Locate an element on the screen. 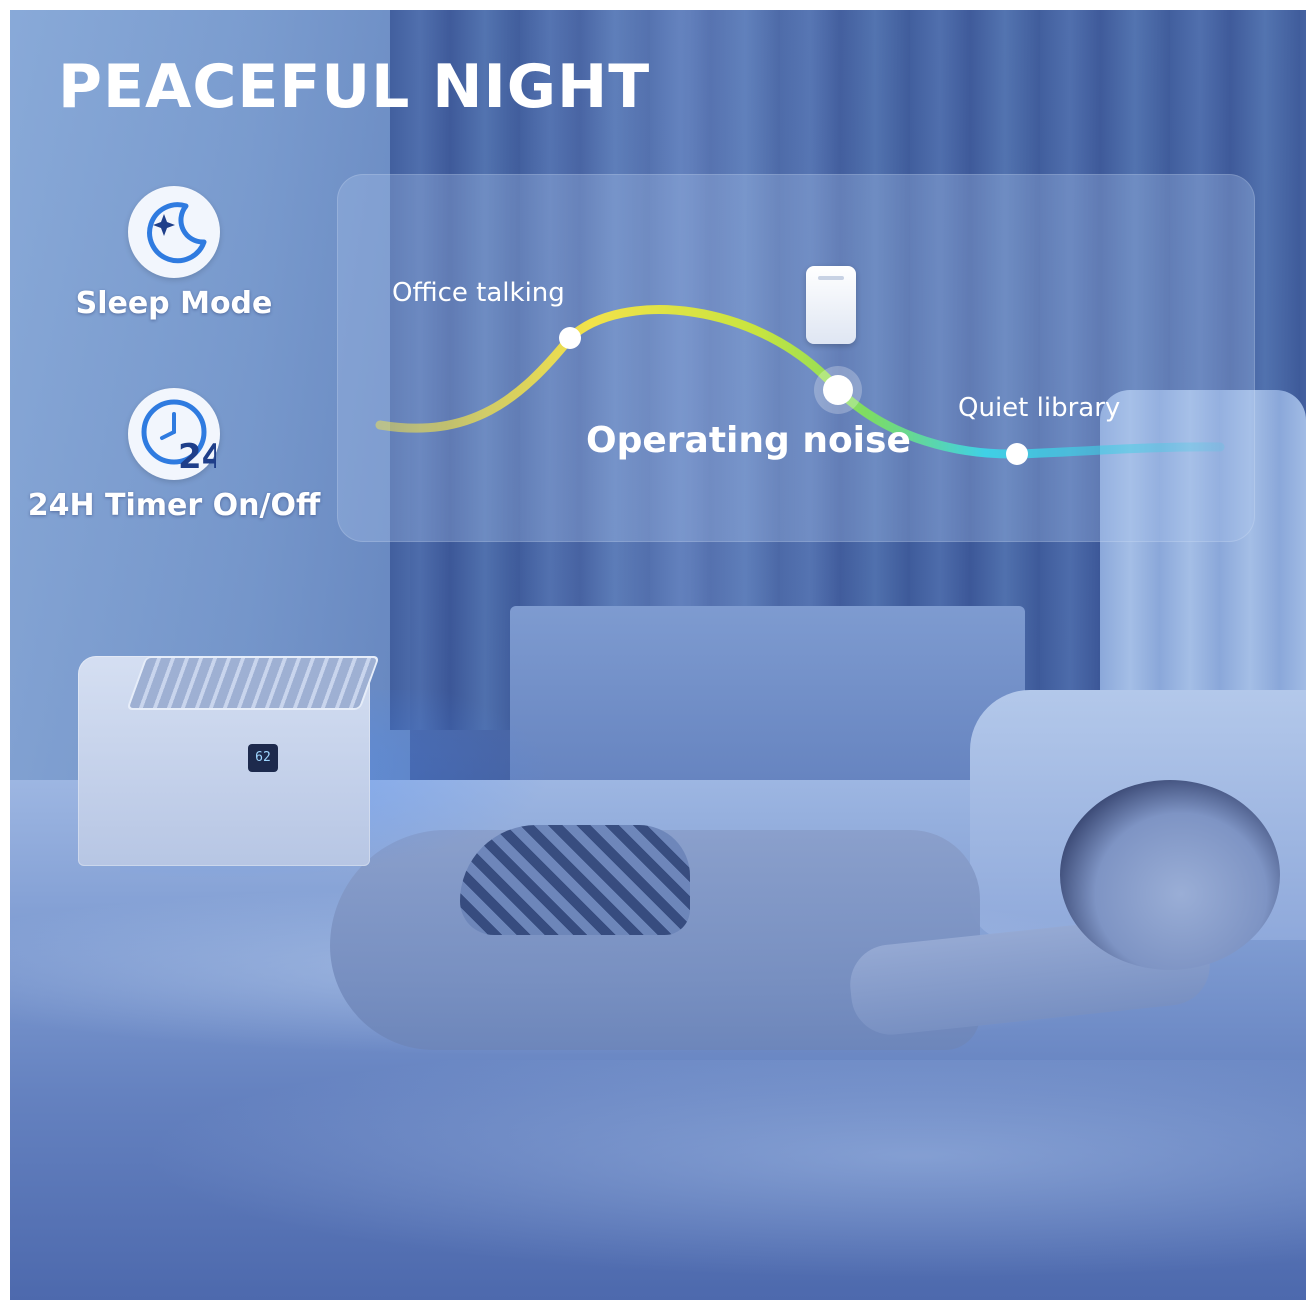 This screenshot has width=1313, height=1307. dehumidifier-lid is located at coordinates (253, 683).